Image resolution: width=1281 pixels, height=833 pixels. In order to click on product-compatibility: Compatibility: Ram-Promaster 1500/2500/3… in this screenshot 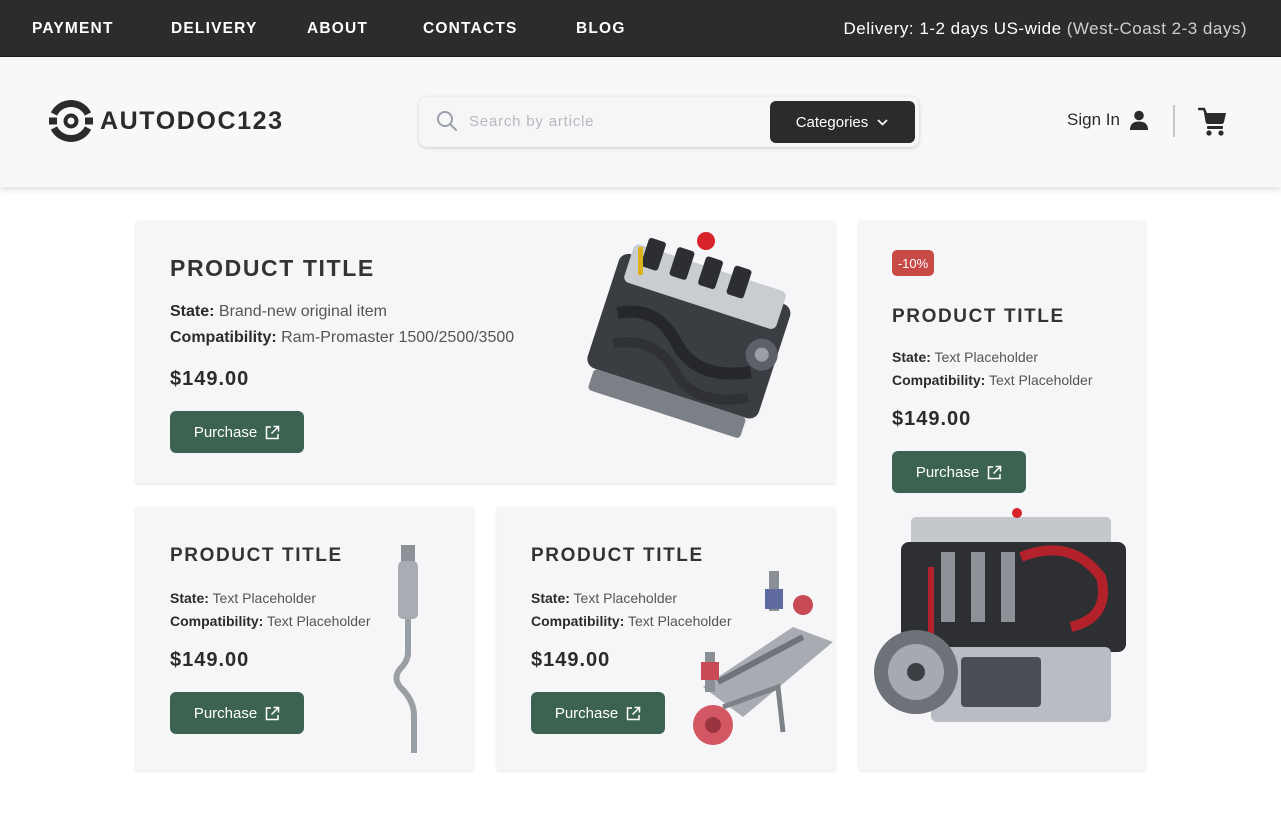, I will do `click(342, 338)`.